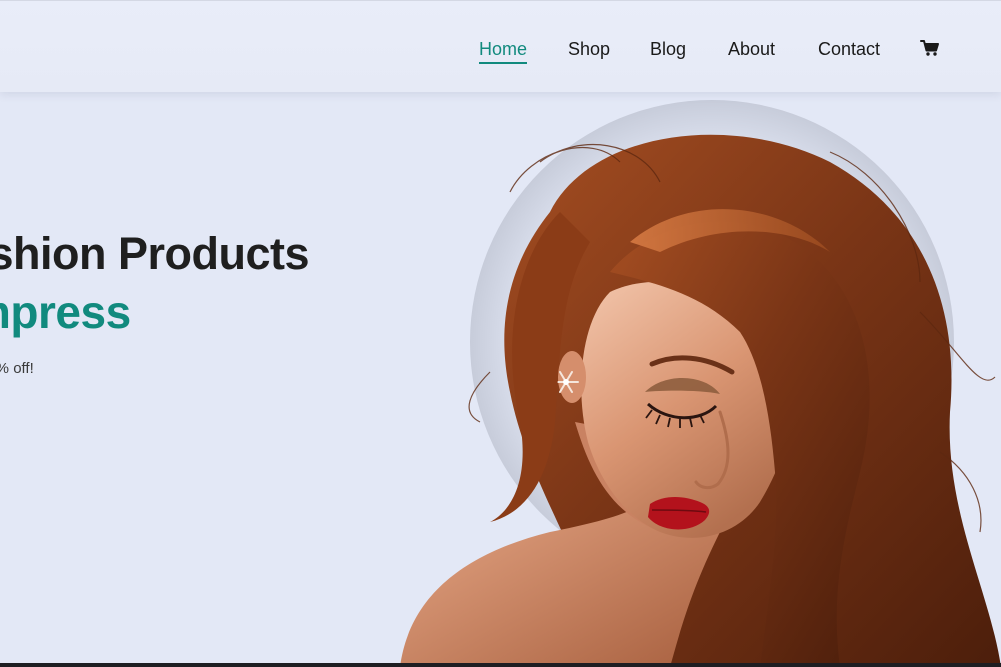  What do you see at coordinates (849, 49) in the screenshot?
I see `nav-link-contact: Contact` at bounding box center [849, 49].